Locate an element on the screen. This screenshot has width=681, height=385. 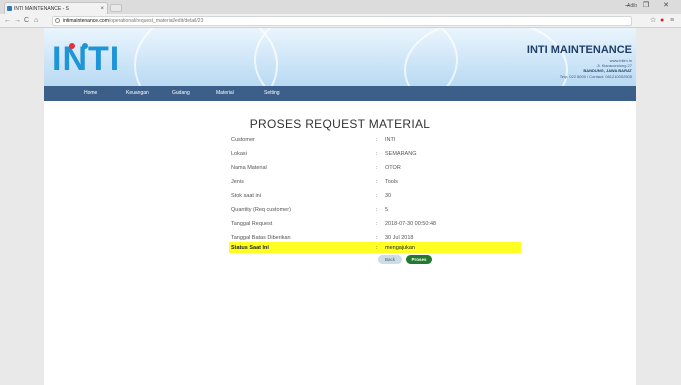
company-line-4: Telp: 022 8000 / Contact: 081210002505 is located at coordinates (595, 76).